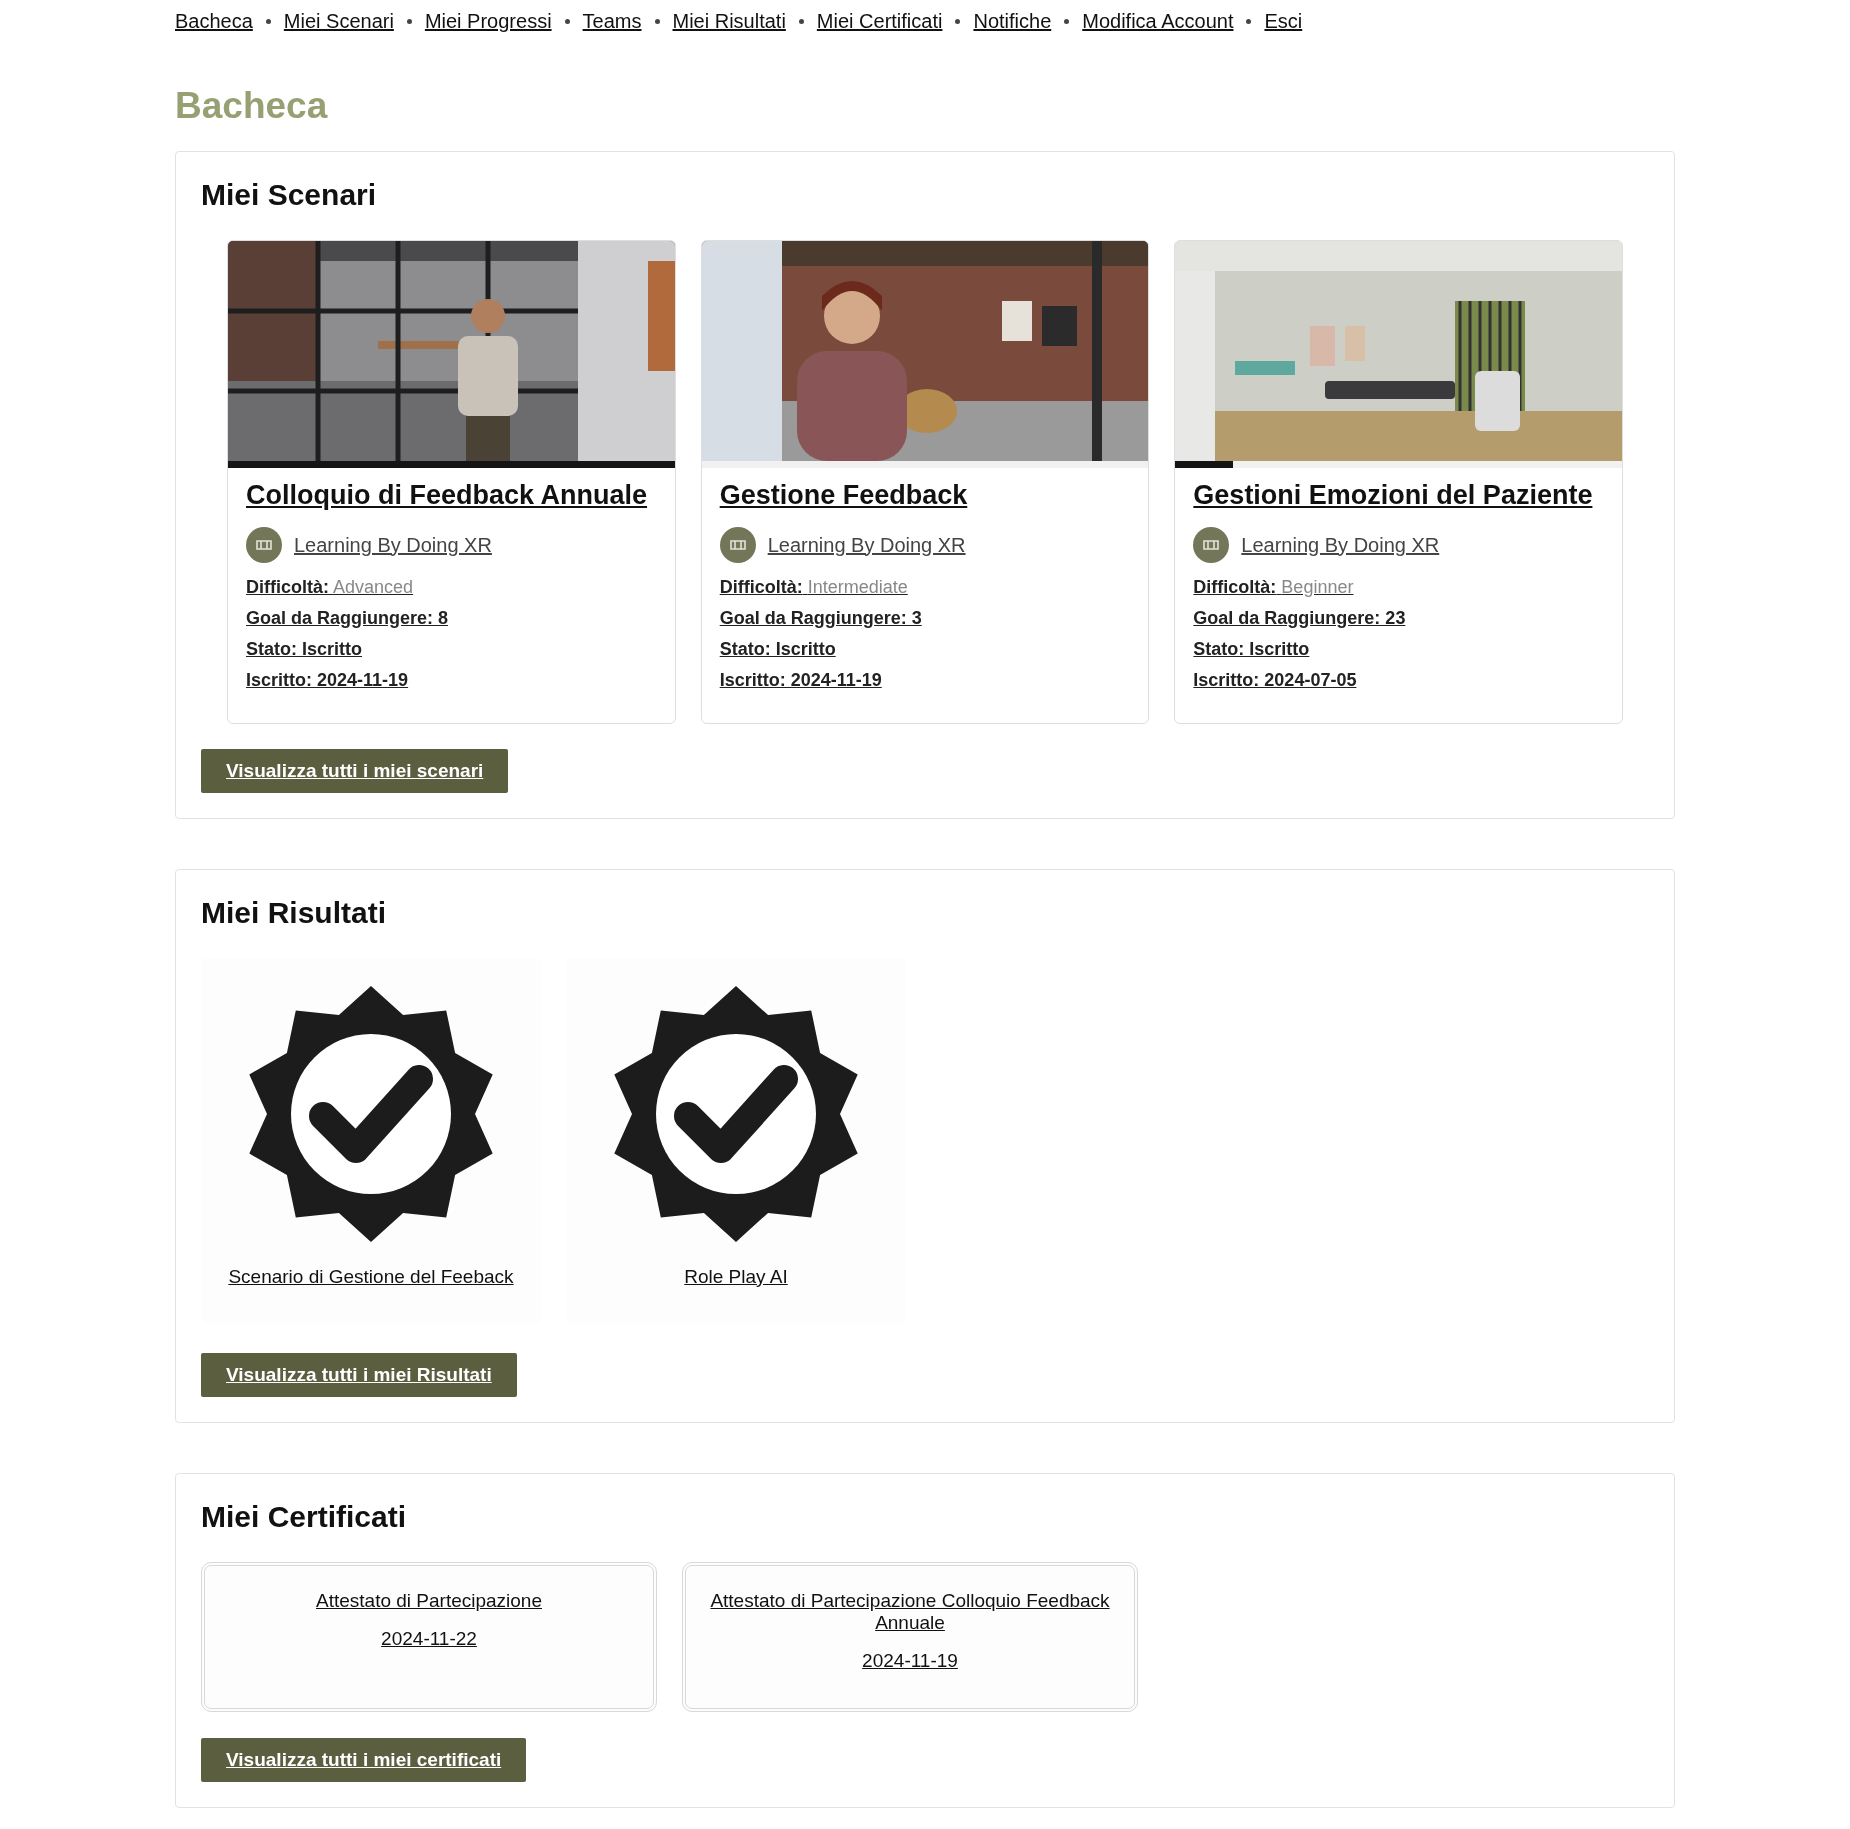  Describe the element at coordinates (359, 1375) in the screenshot. I see `view-all-results-button: Visualizza tutti i miei Risultati` at that location.